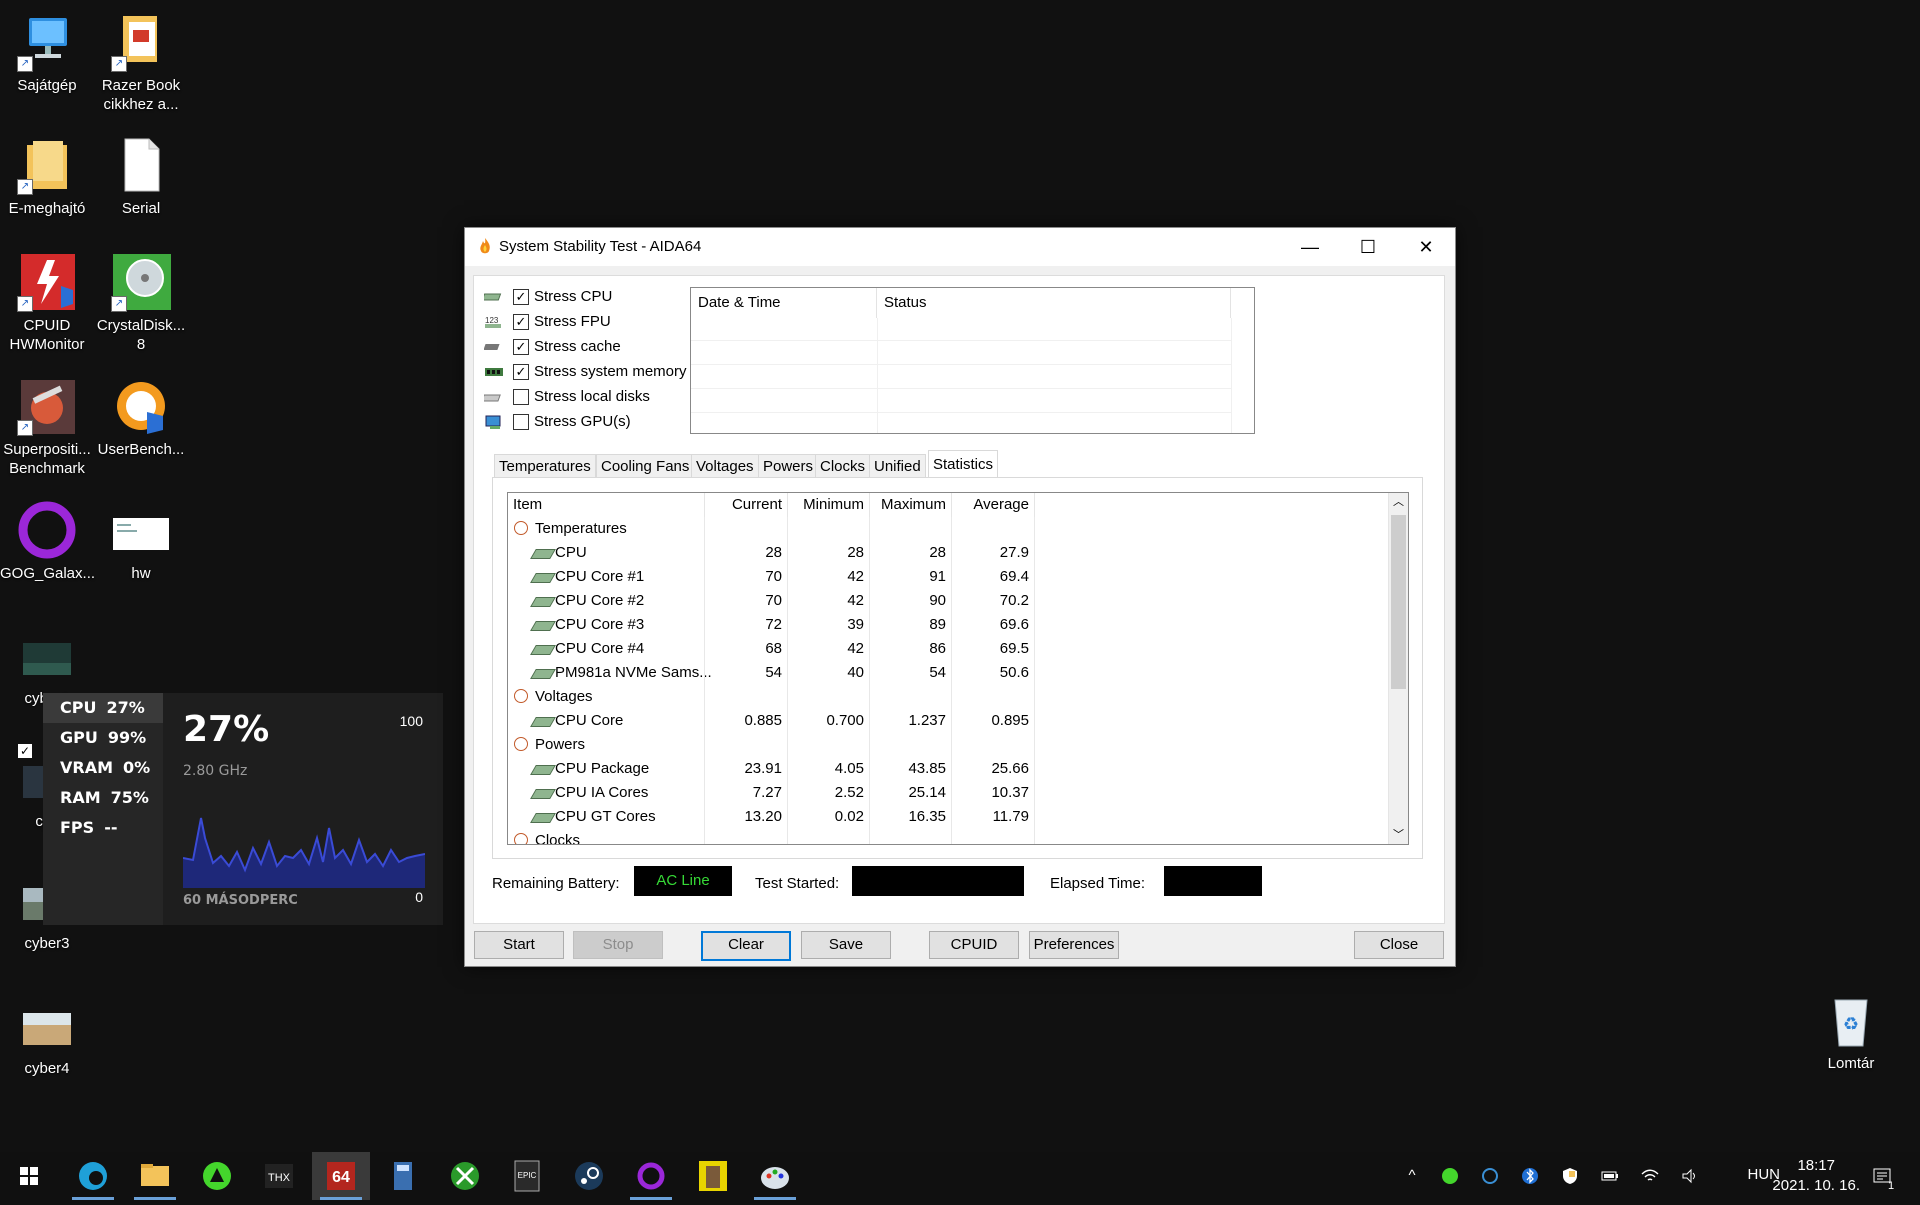 The height and width of the screenshot is (1205, 1920). I want to click on metric-row-fps: FPS --, so click(103, 828).